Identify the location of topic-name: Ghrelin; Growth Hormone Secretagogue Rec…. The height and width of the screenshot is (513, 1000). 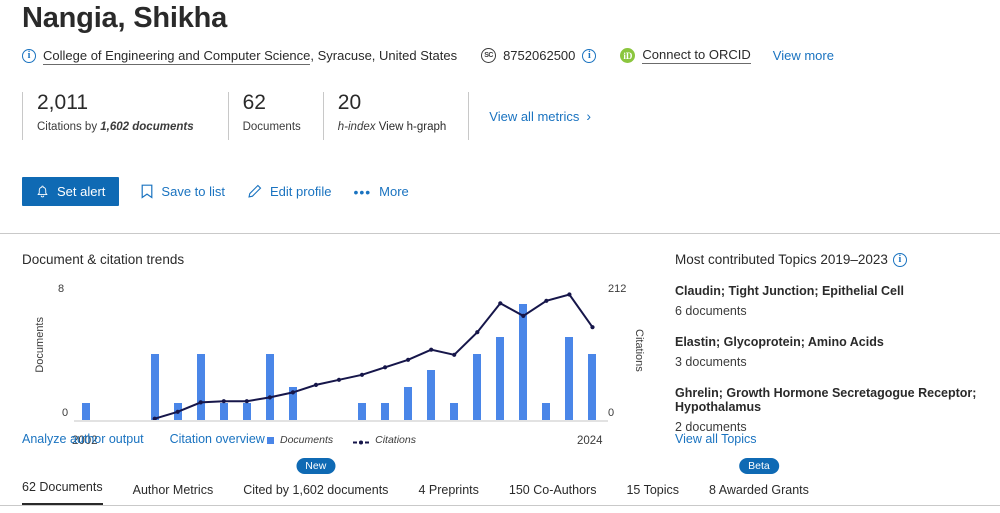
(826, 400).